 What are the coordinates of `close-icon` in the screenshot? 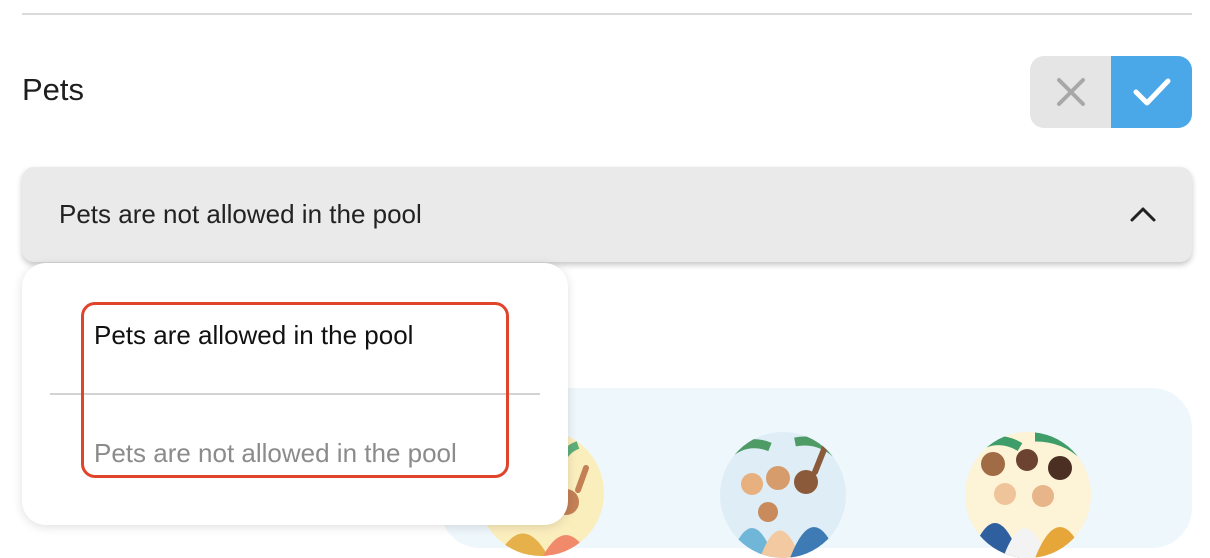 It's located at (1070, 92).